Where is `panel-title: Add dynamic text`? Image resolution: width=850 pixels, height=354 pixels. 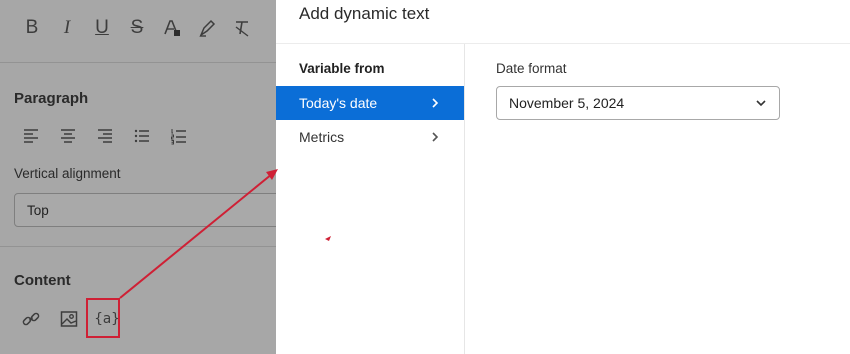
panel-title: Add dynamic text is located at coordinates (364, 13).